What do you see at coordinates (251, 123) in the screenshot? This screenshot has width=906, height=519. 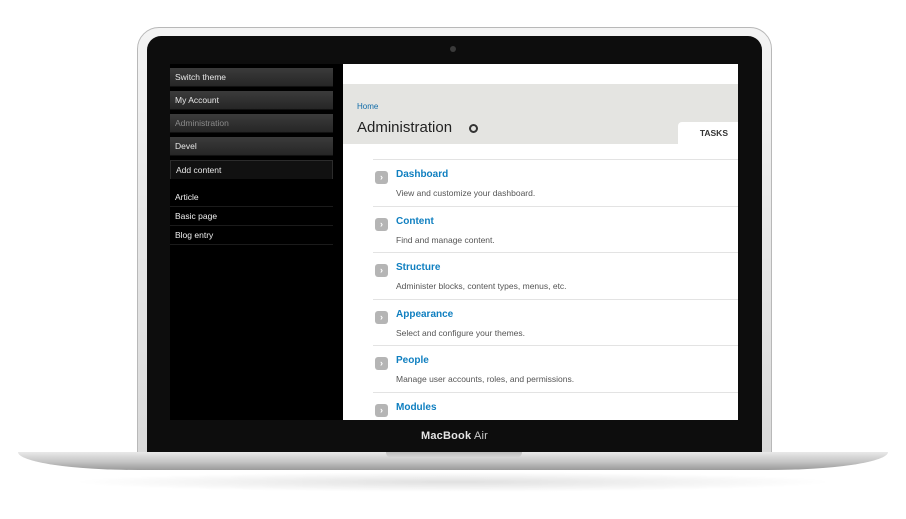 I see `administration-button: Administration` at bounding box center [251, 123].